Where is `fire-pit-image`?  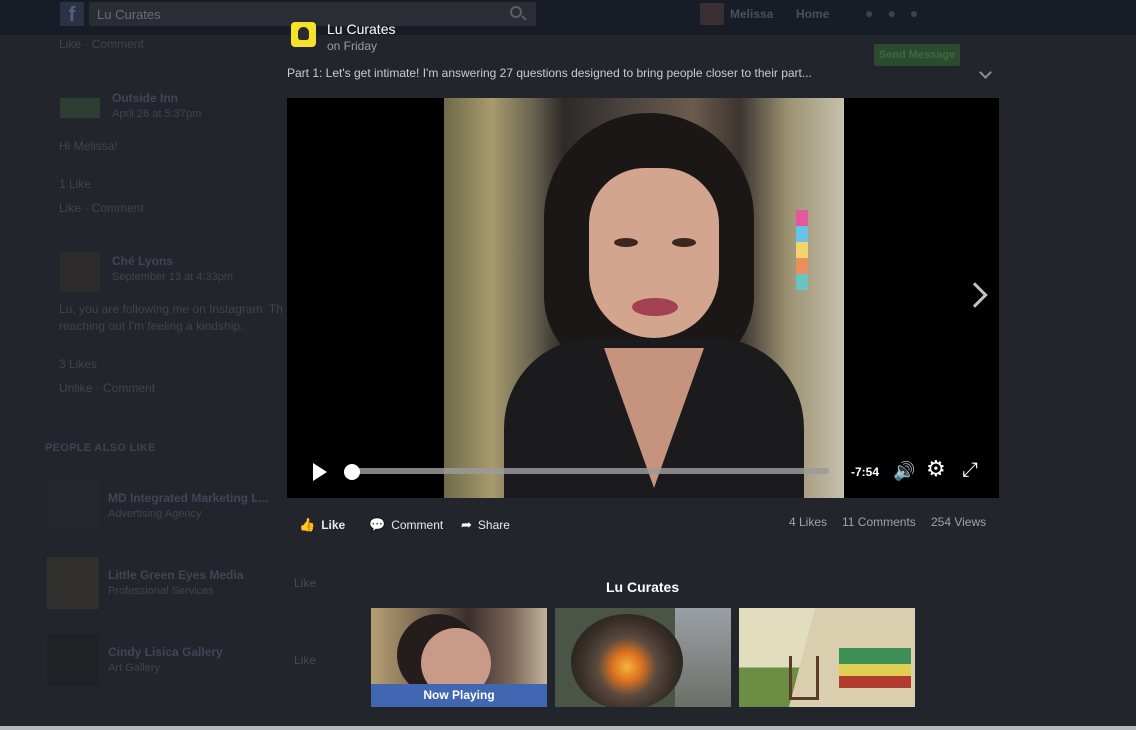
fire-pit-image is located at coordinates (627, 660).